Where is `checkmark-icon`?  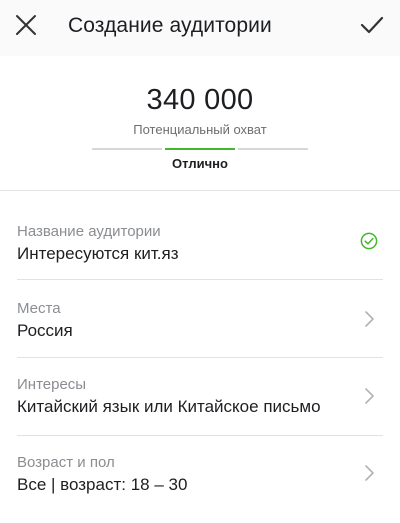 checkmark-icon is located at coordinates (372, 27).